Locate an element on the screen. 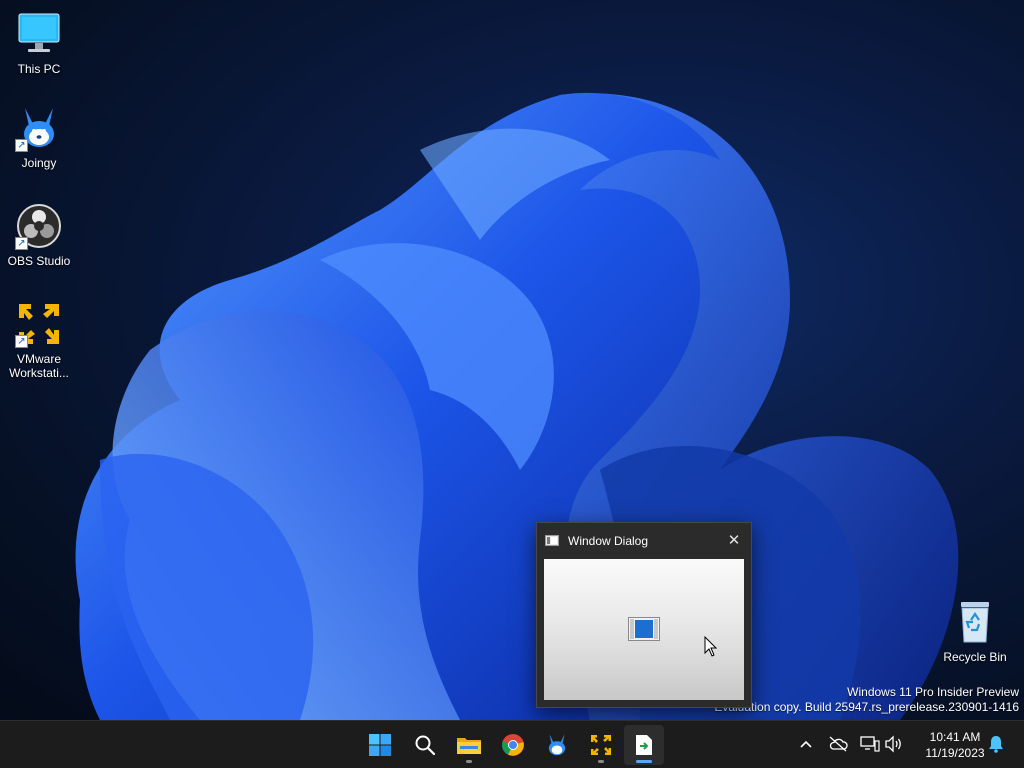  network-icon is located at coordinates (870, 744).